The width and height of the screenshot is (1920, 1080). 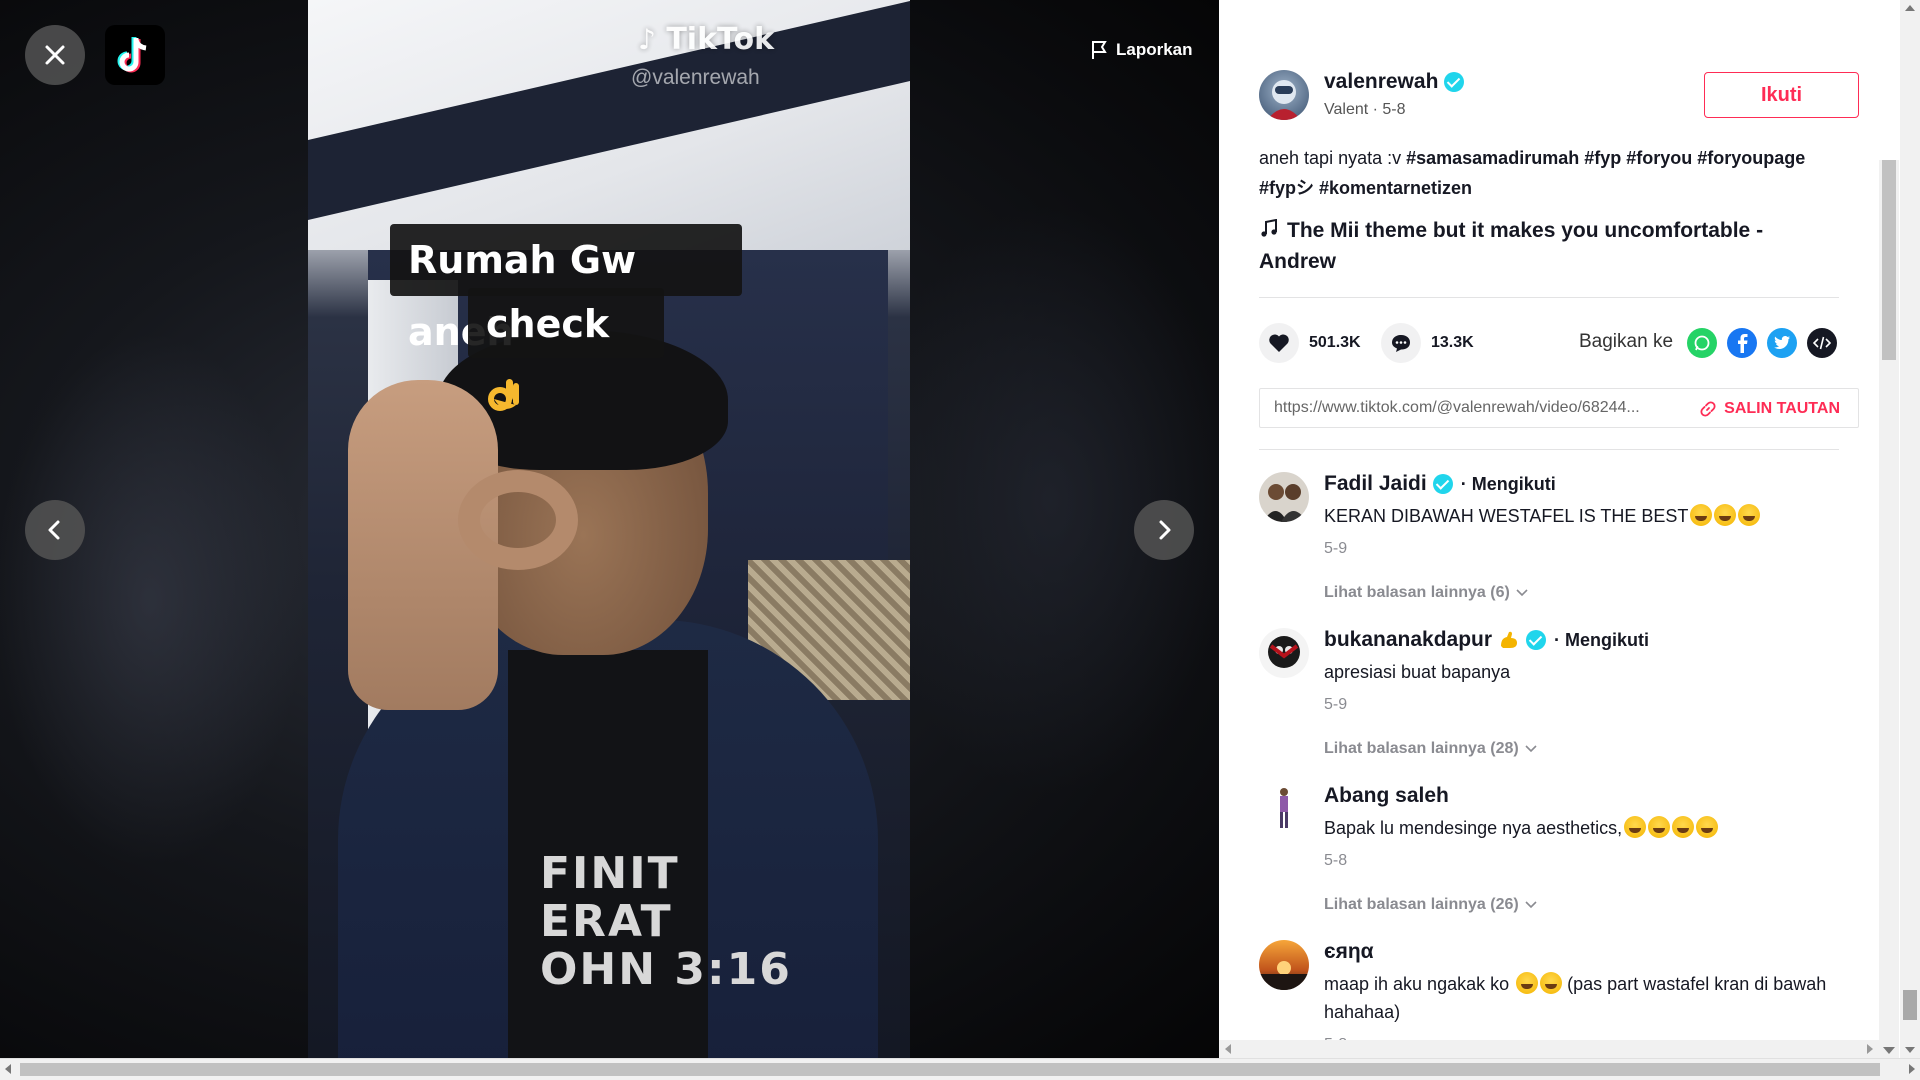 What do you see at coordinates (1417, 984) in the screenshot?
I see `comment-text-content: maap ih aku ngakak ko` at bounding box center [1417, 984].